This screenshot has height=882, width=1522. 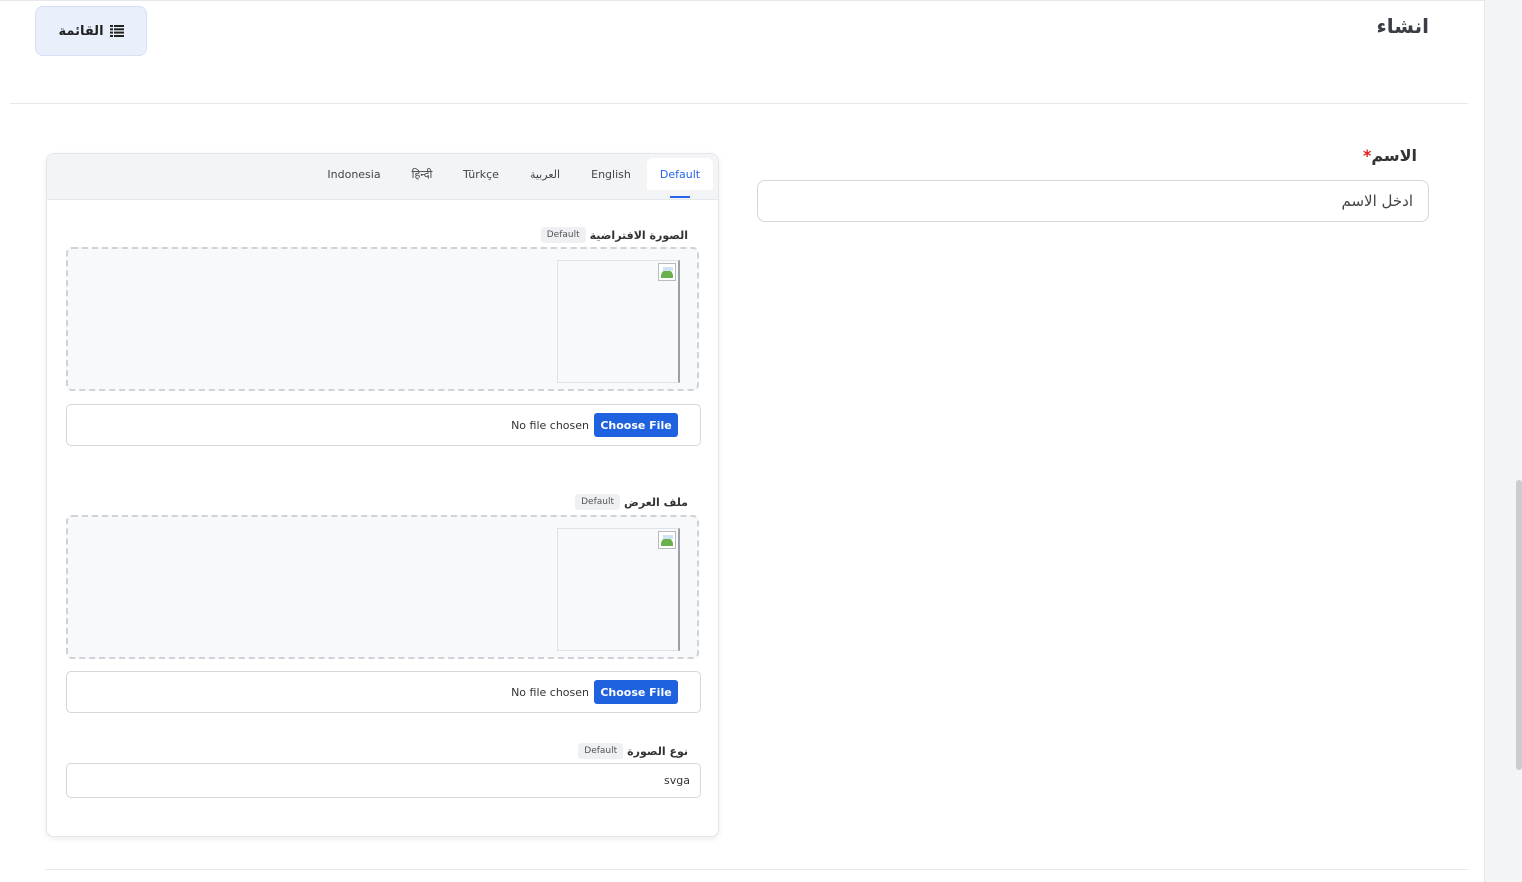 I want to click on display-file-dropzone, so click(x=382, y=587).